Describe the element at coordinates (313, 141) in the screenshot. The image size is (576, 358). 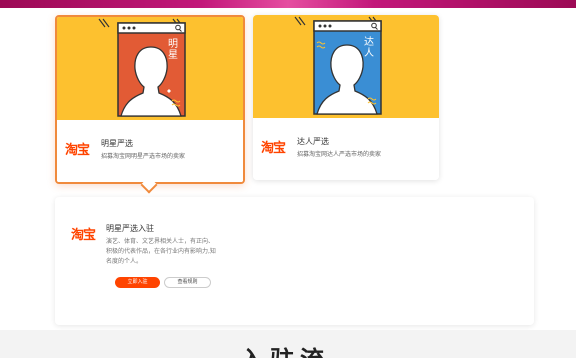
I see `card-title: 达人严选` at that location.